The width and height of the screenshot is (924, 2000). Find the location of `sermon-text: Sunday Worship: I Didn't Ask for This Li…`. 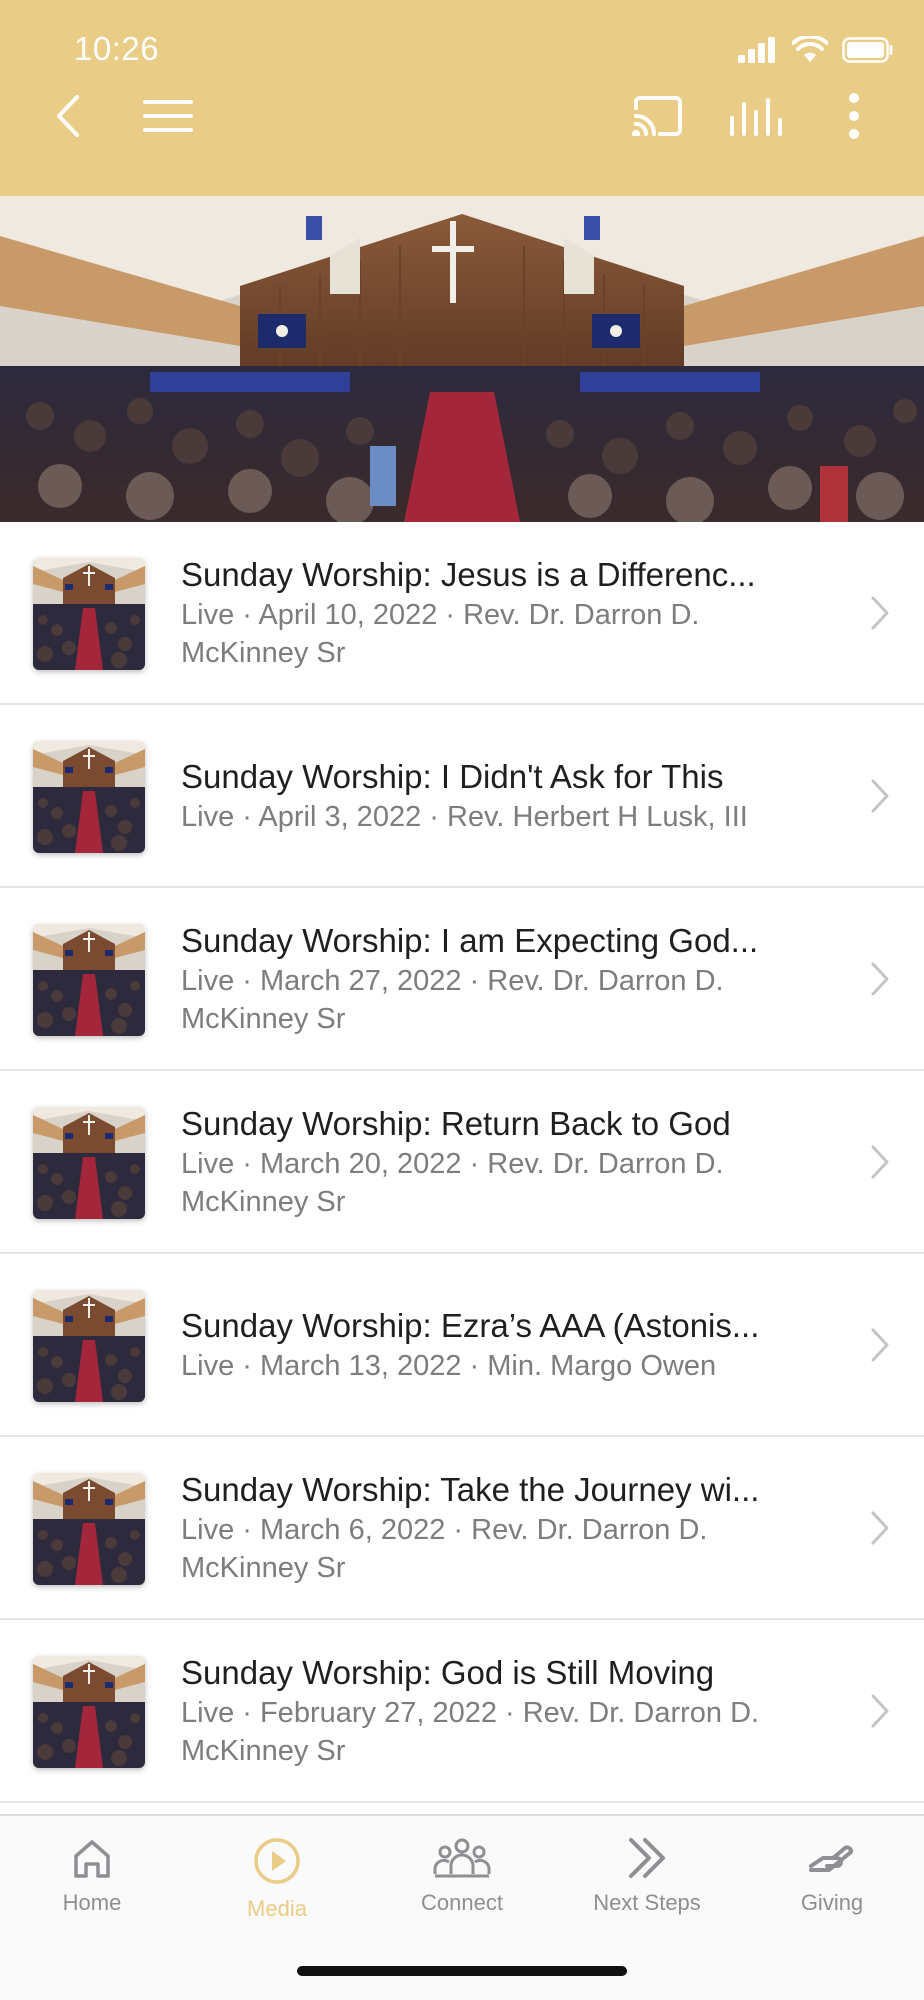

sermon-text: Sunday Worship: I Didn't Ask for This Li… is located at coordinates (507, 795).